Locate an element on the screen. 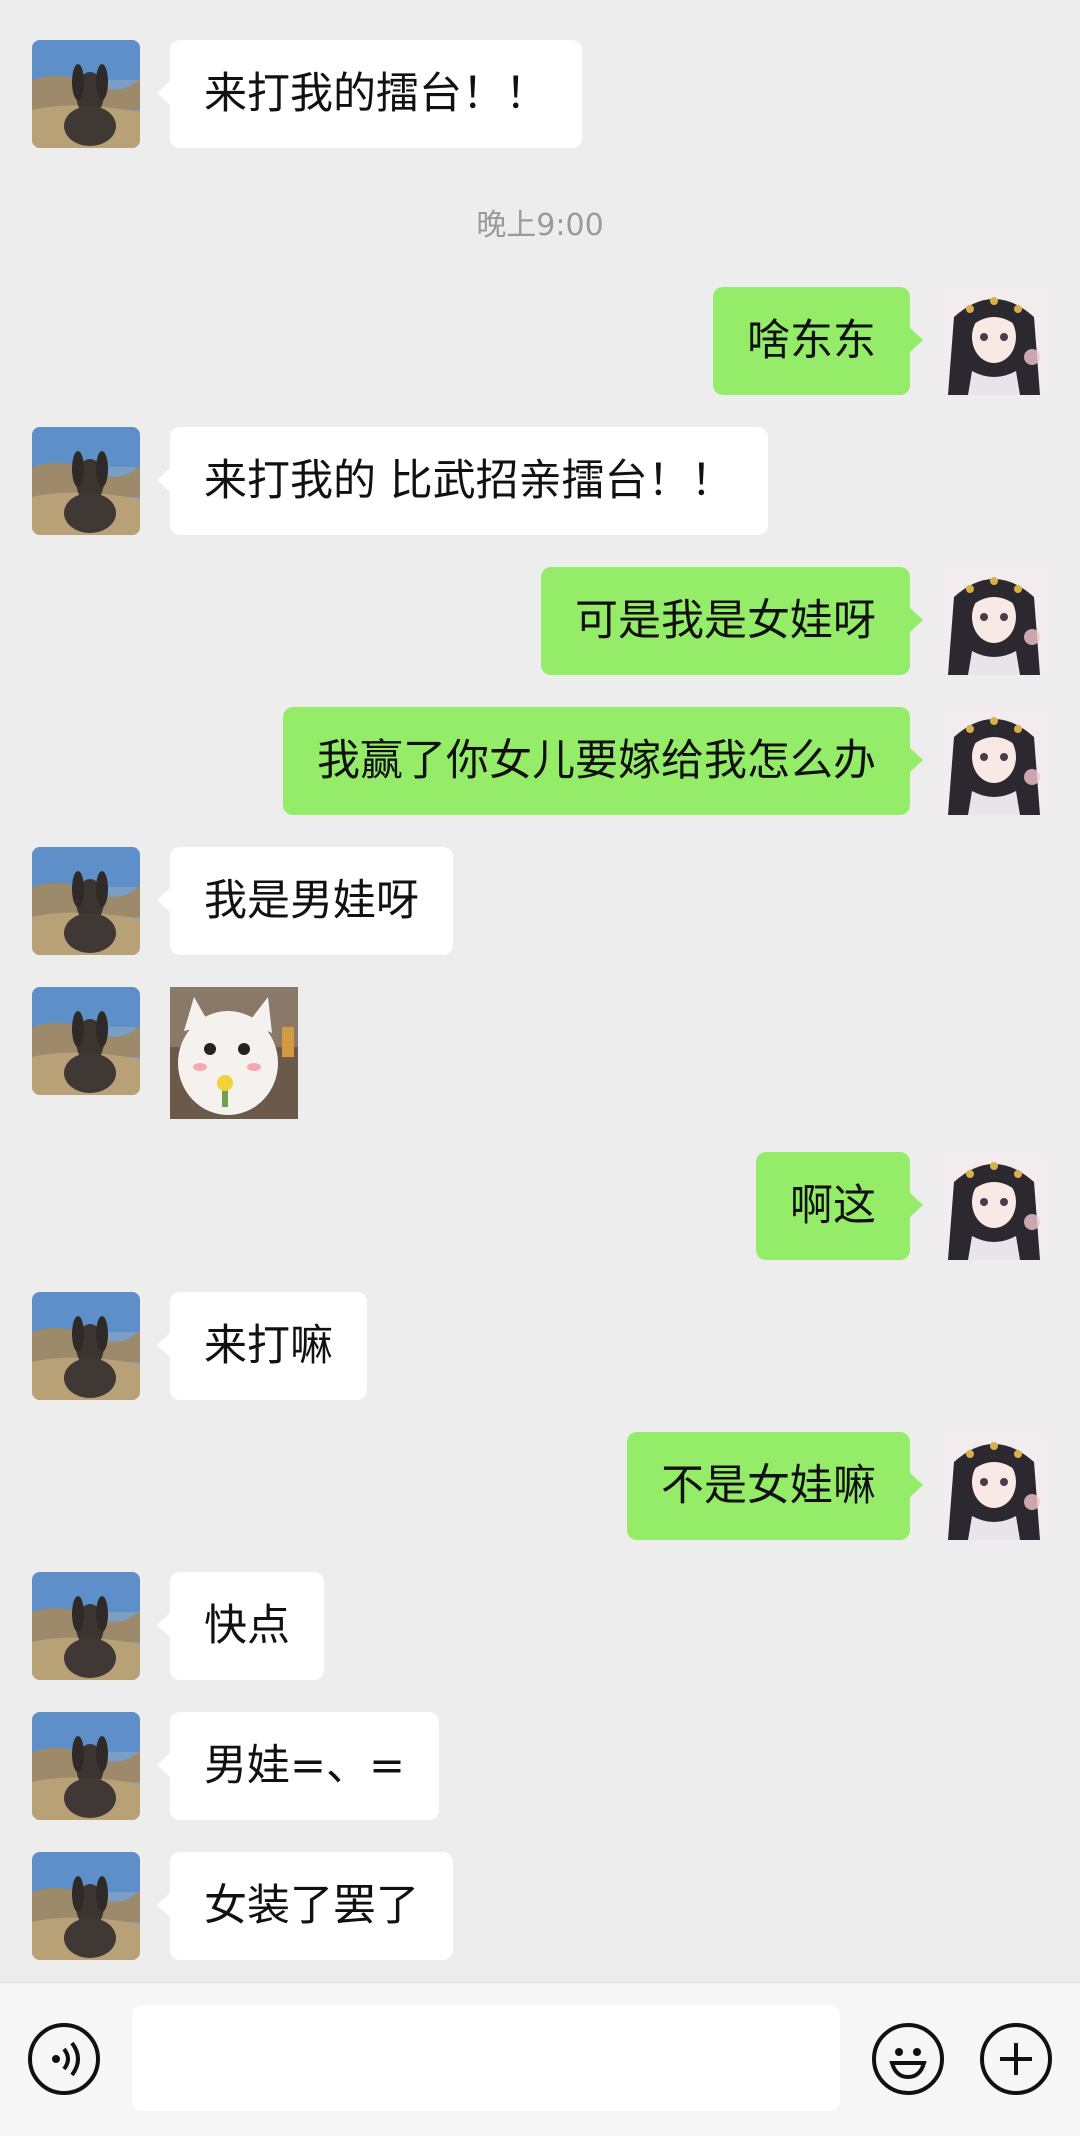 This screenshot has width=1080, height=2136. plus-icon is located at coordinates (1016, 2059).